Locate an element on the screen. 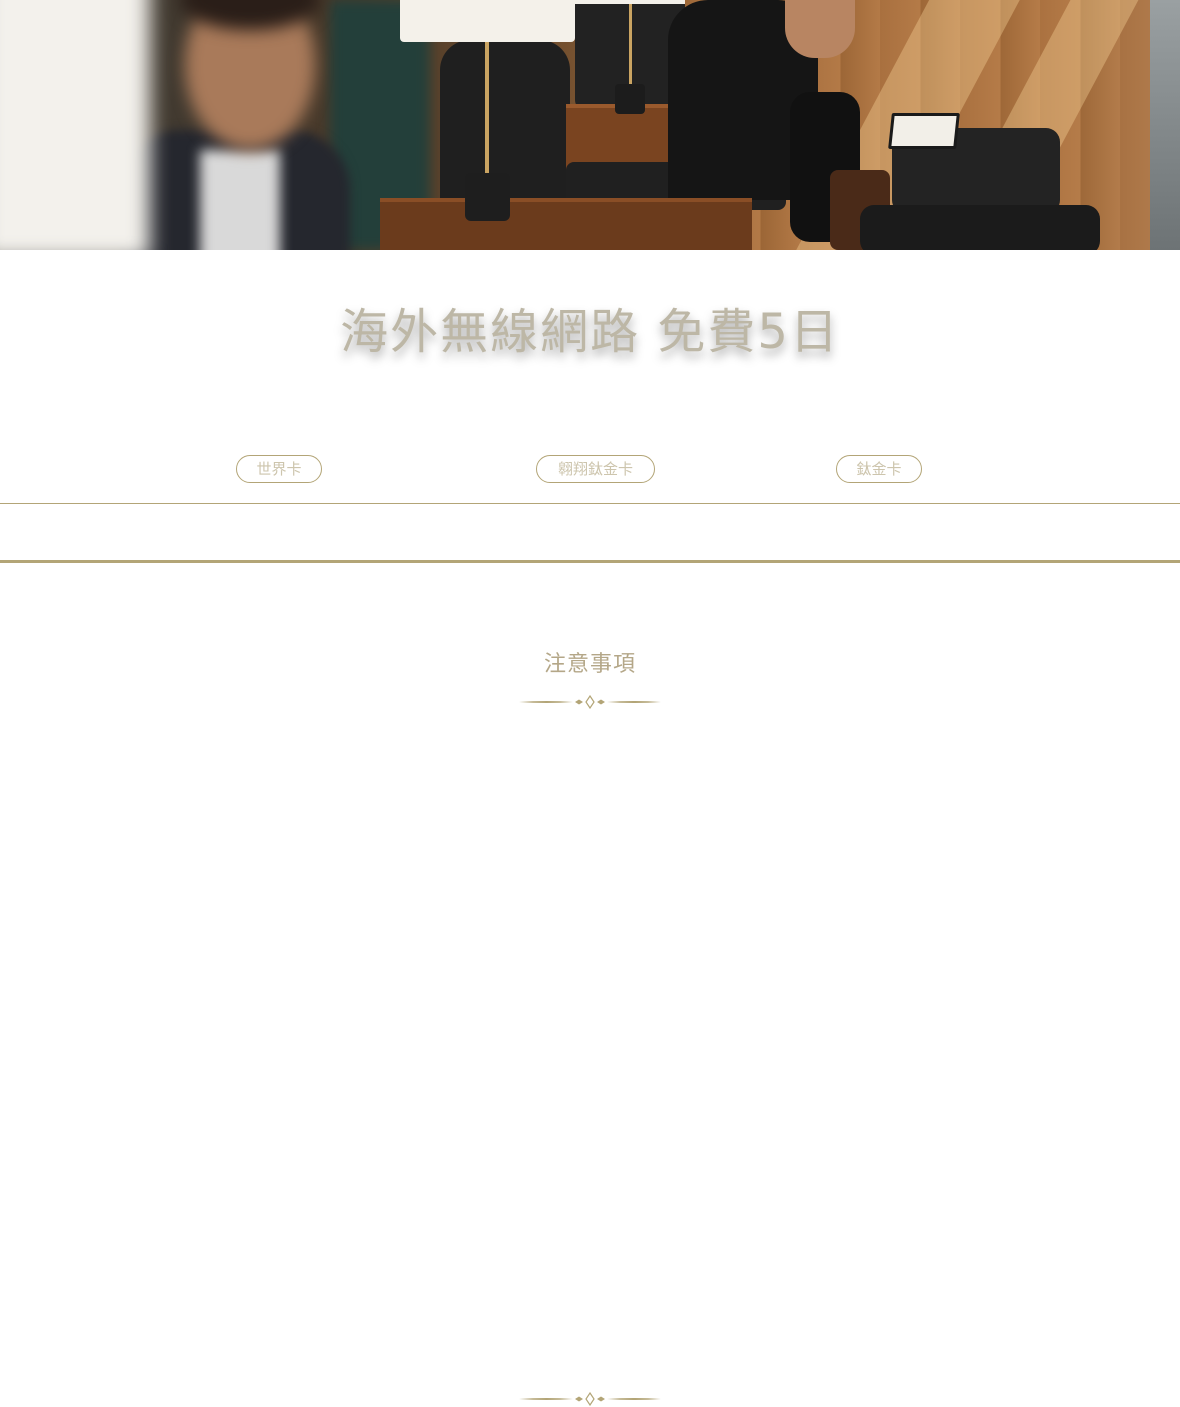 The width and height of the screenshot is (1180, 1407). card-tabs: 世界卡 翱翔鈦金卡 鈦金卡 is located at coordinates (590, 469).